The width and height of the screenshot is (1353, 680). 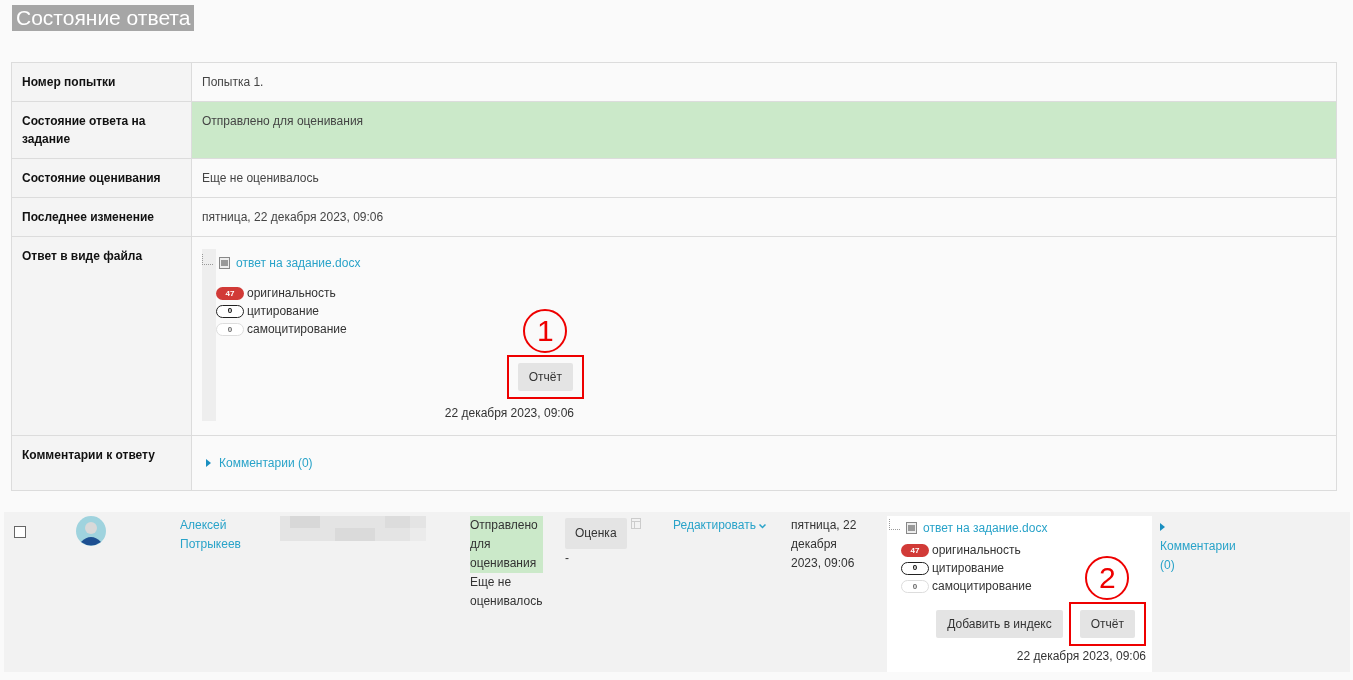 I want to click on row-checkbox, so click(x=20, y=532).